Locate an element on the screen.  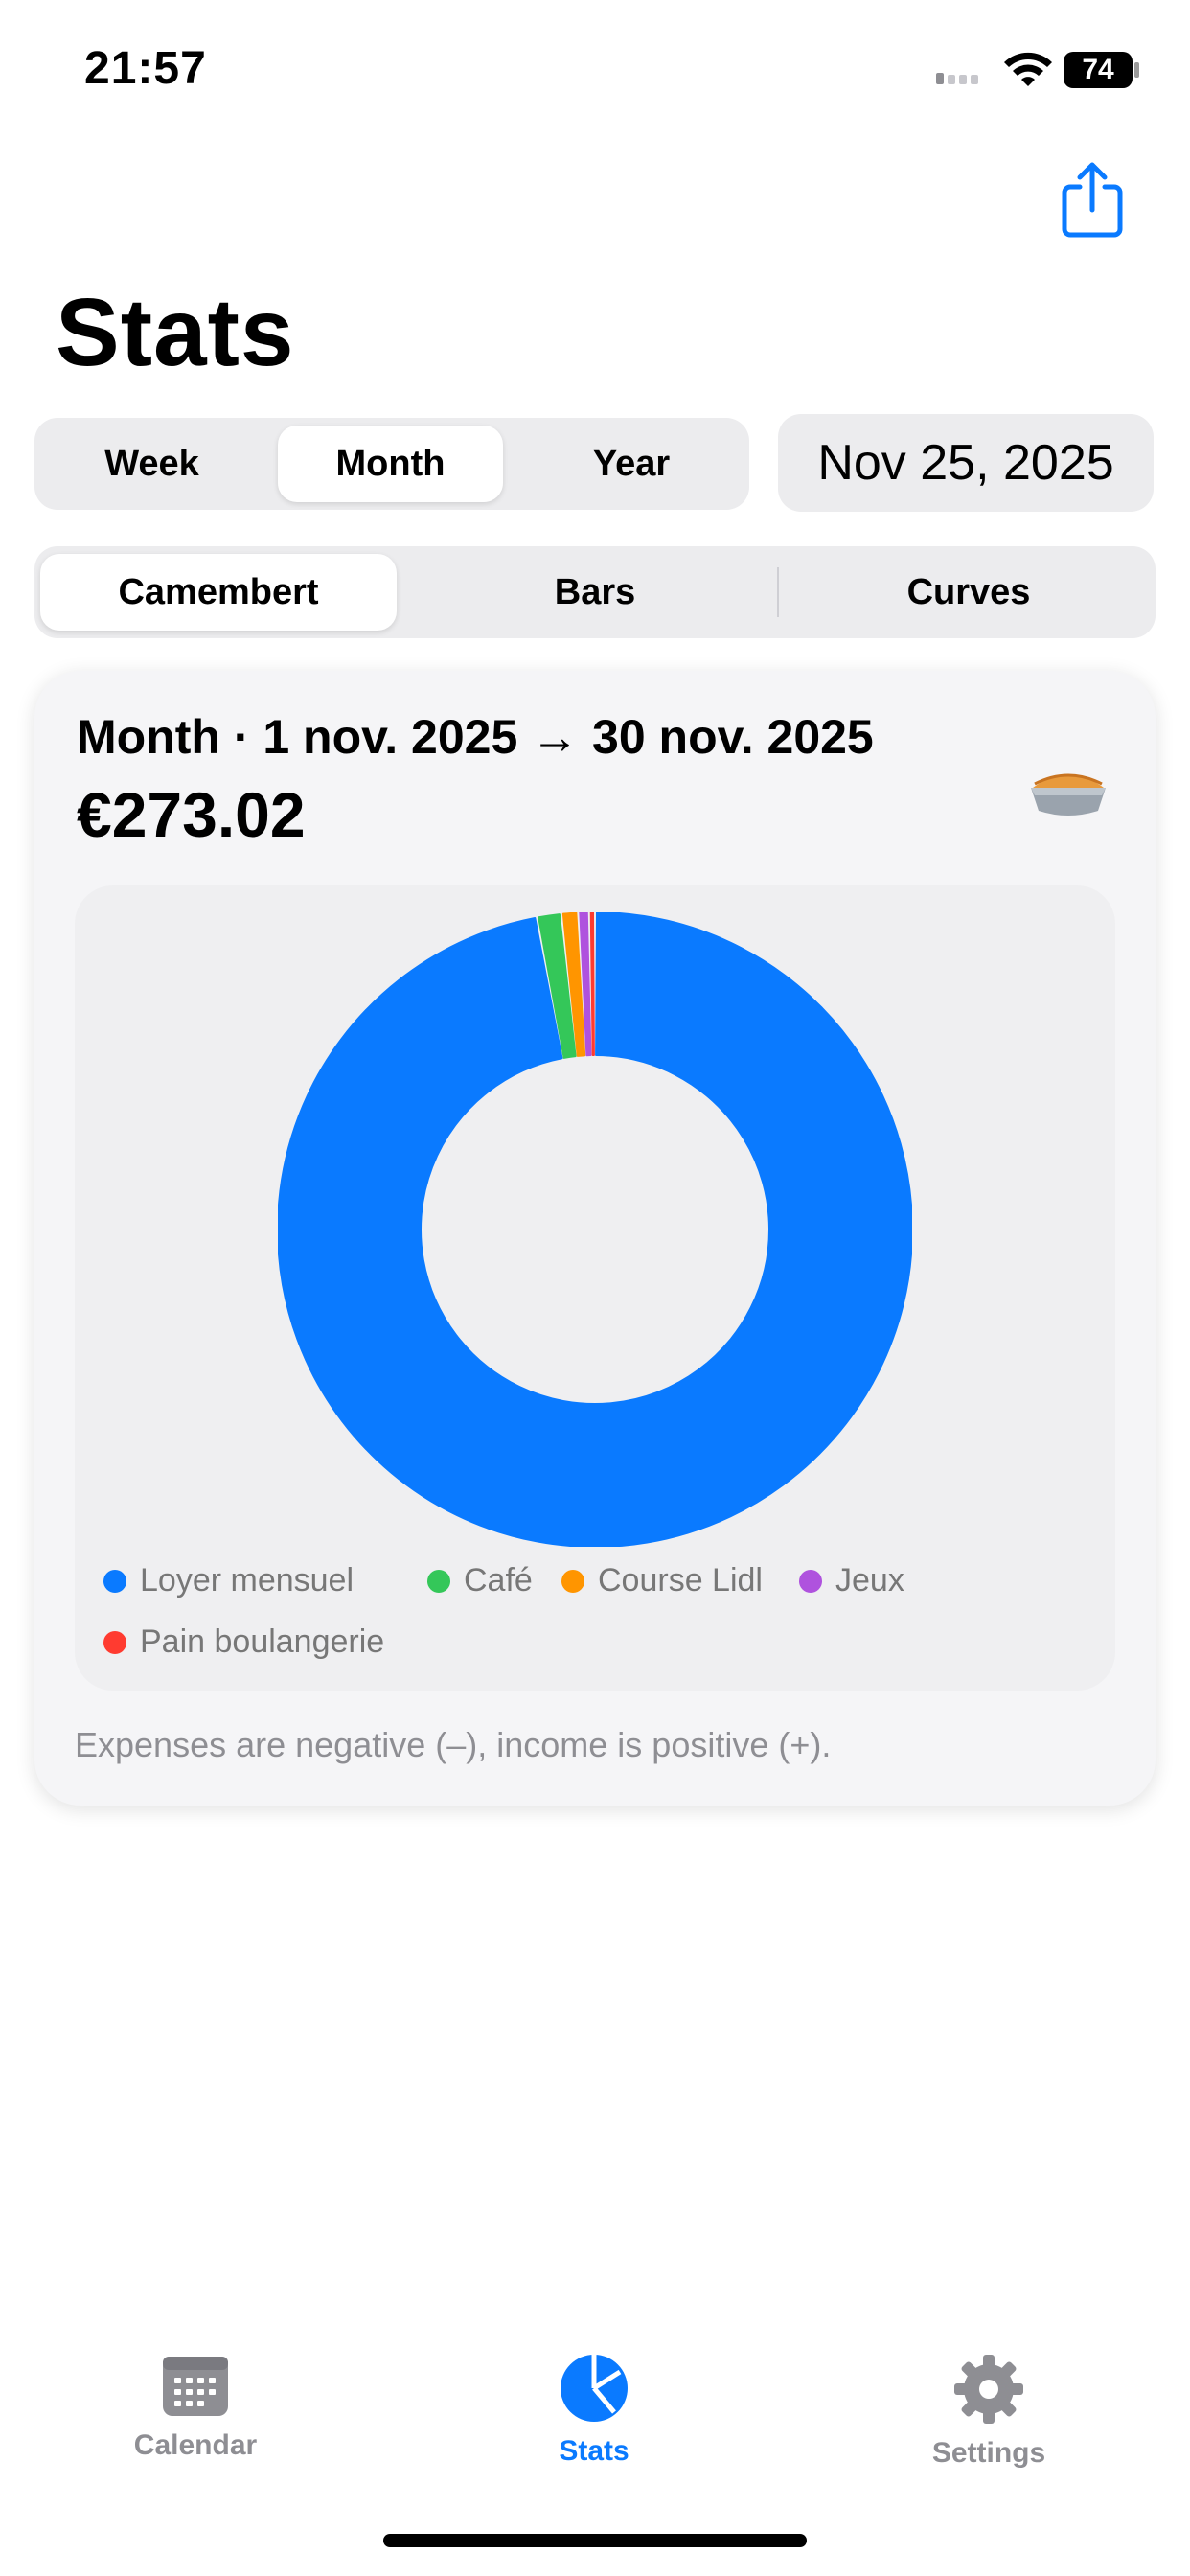
battery-icon: 74 is located at coordinates (1099, 70).